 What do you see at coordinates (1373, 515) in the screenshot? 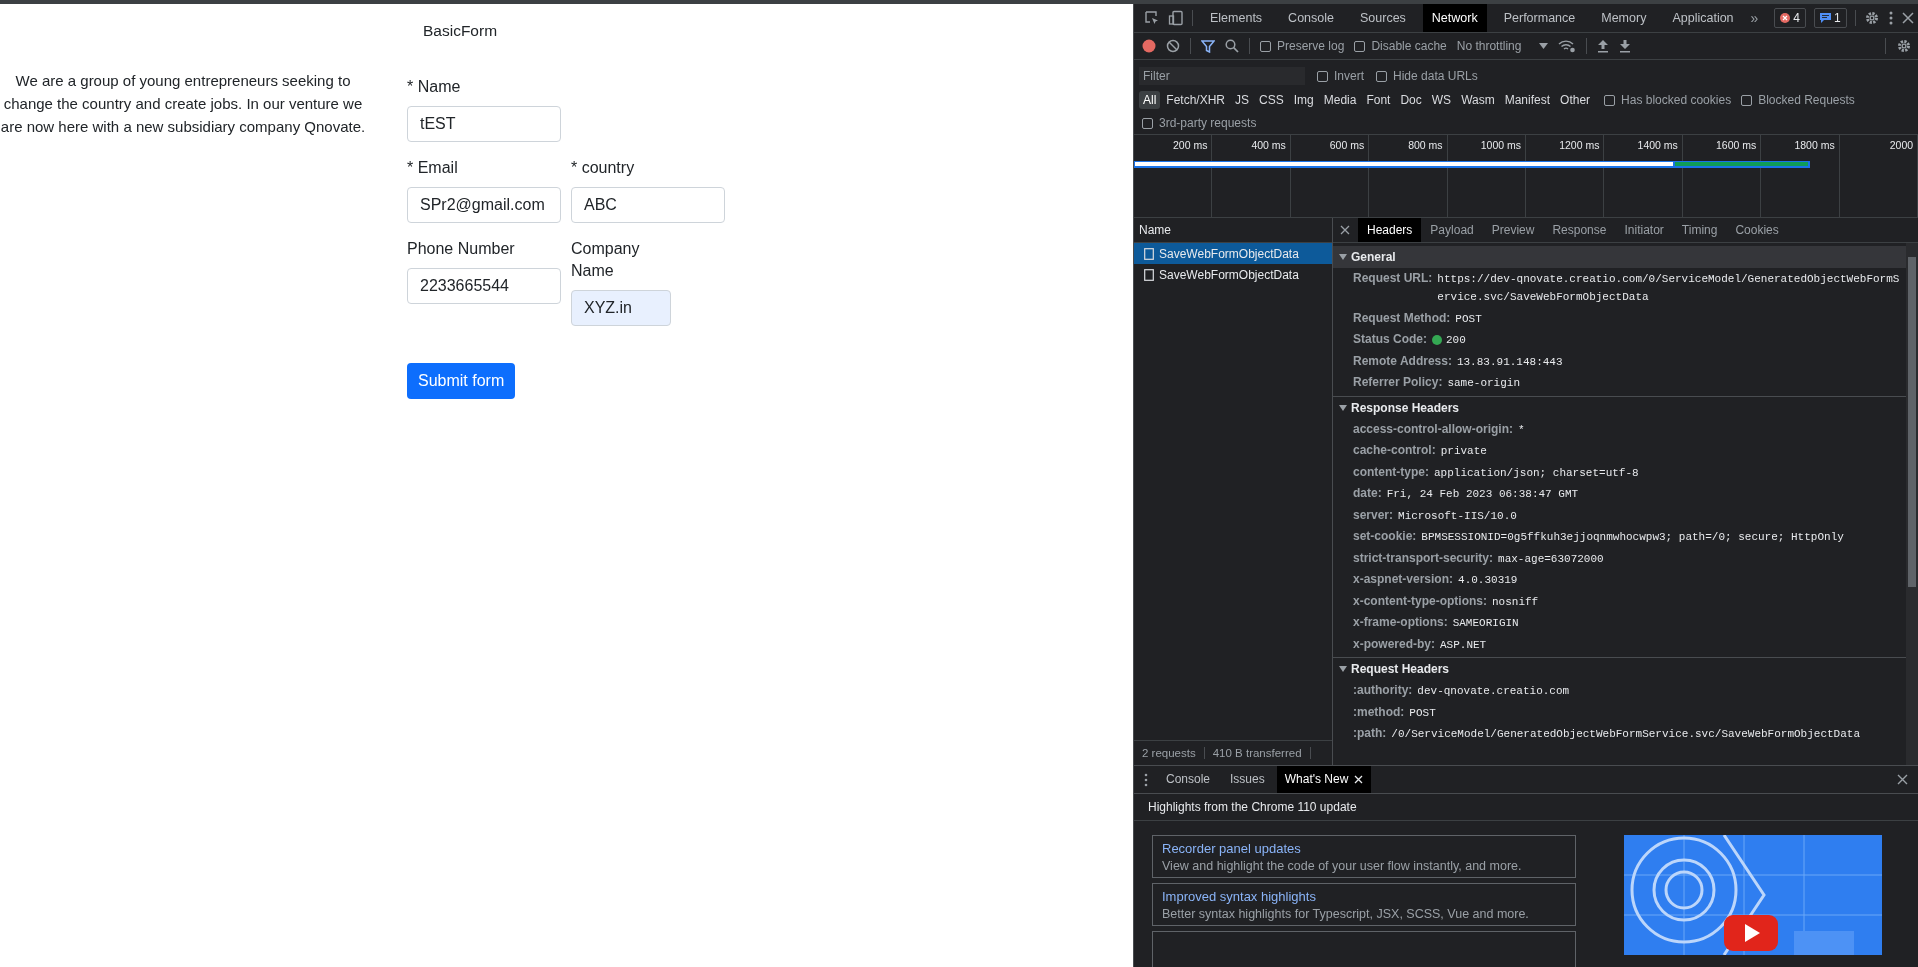
I see `header-name: server:` at bounding box center [1373, 515].